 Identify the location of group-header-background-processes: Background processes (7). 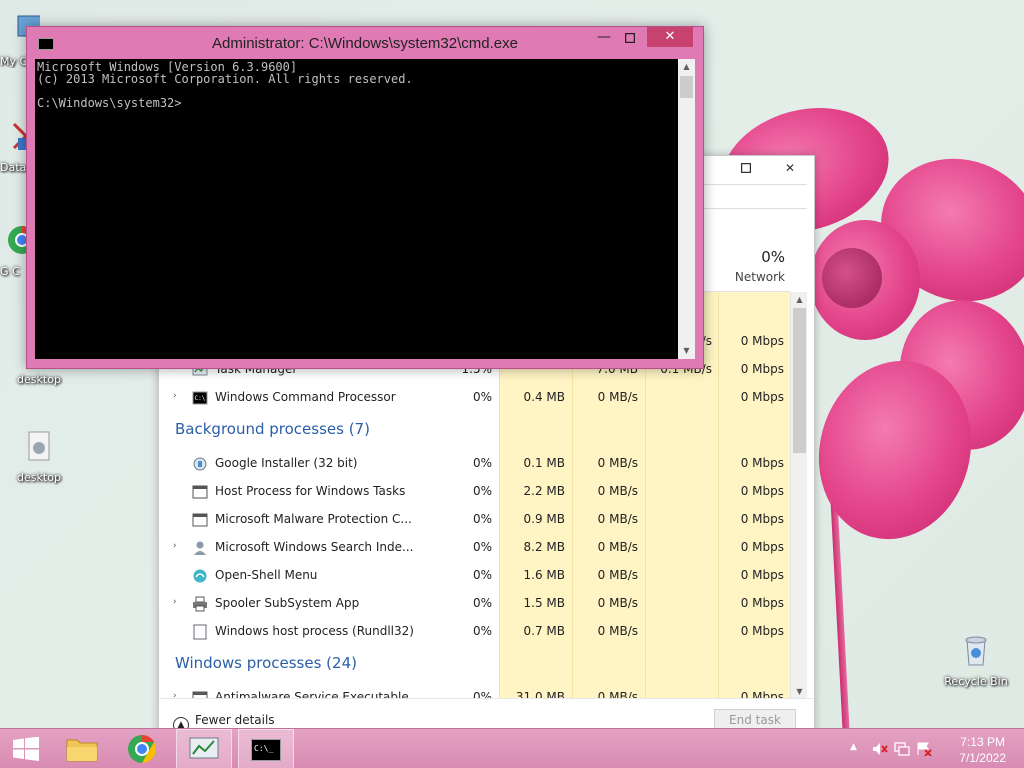
(272, 429).